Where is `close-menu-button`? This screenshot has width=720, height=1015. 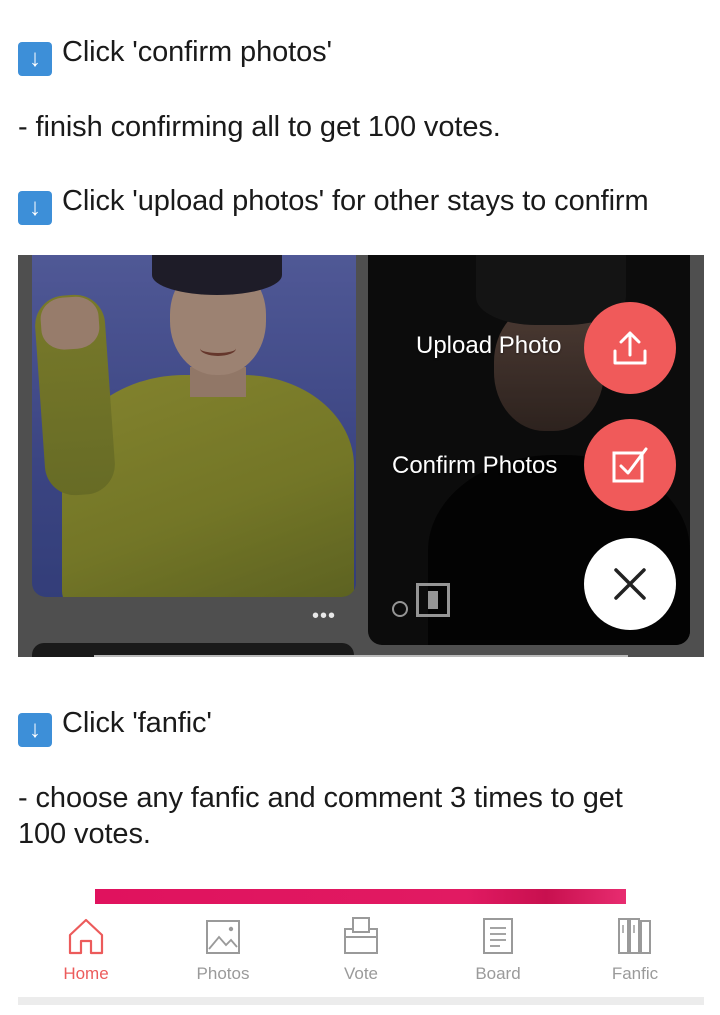
close-menu-button is located at coordinates (630, 584).